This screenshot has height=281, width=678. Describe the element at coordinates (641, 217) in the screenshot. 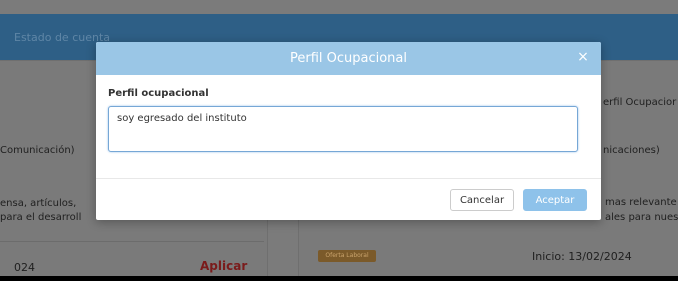

I see `right-card-text-line2: ales para nuest` at that location.